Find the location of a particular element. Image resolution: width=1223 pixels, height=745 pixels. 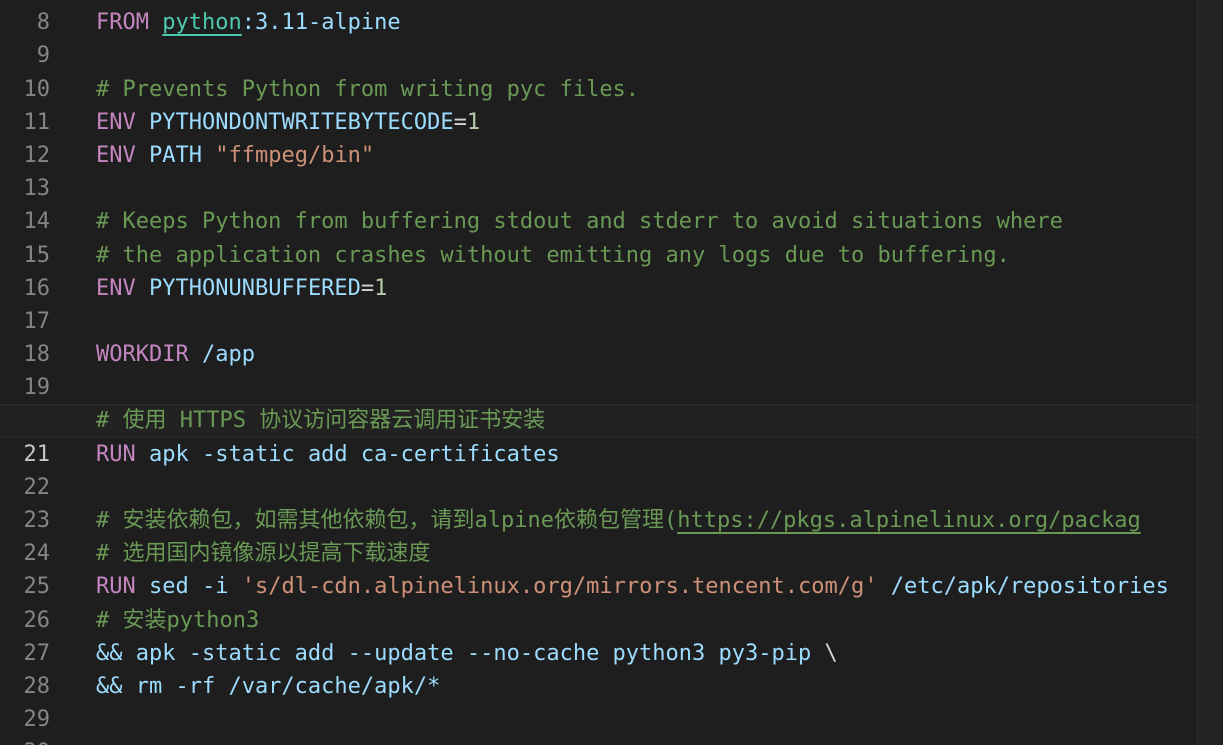

code-line: 25 # 选用国内镜像源以提高下载速度 is located at coordinates (598, 568).